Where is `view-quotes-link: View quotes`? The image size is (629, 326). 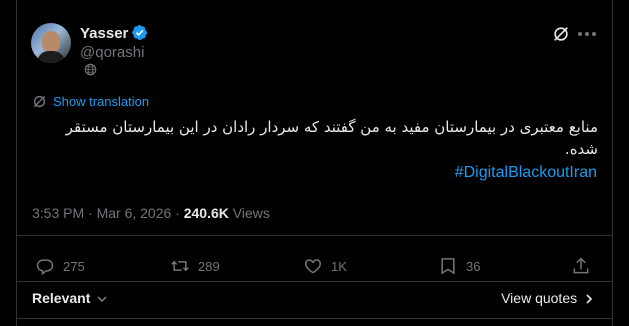
view-quotes-link: View quotes is located at coordinates (547, 298).